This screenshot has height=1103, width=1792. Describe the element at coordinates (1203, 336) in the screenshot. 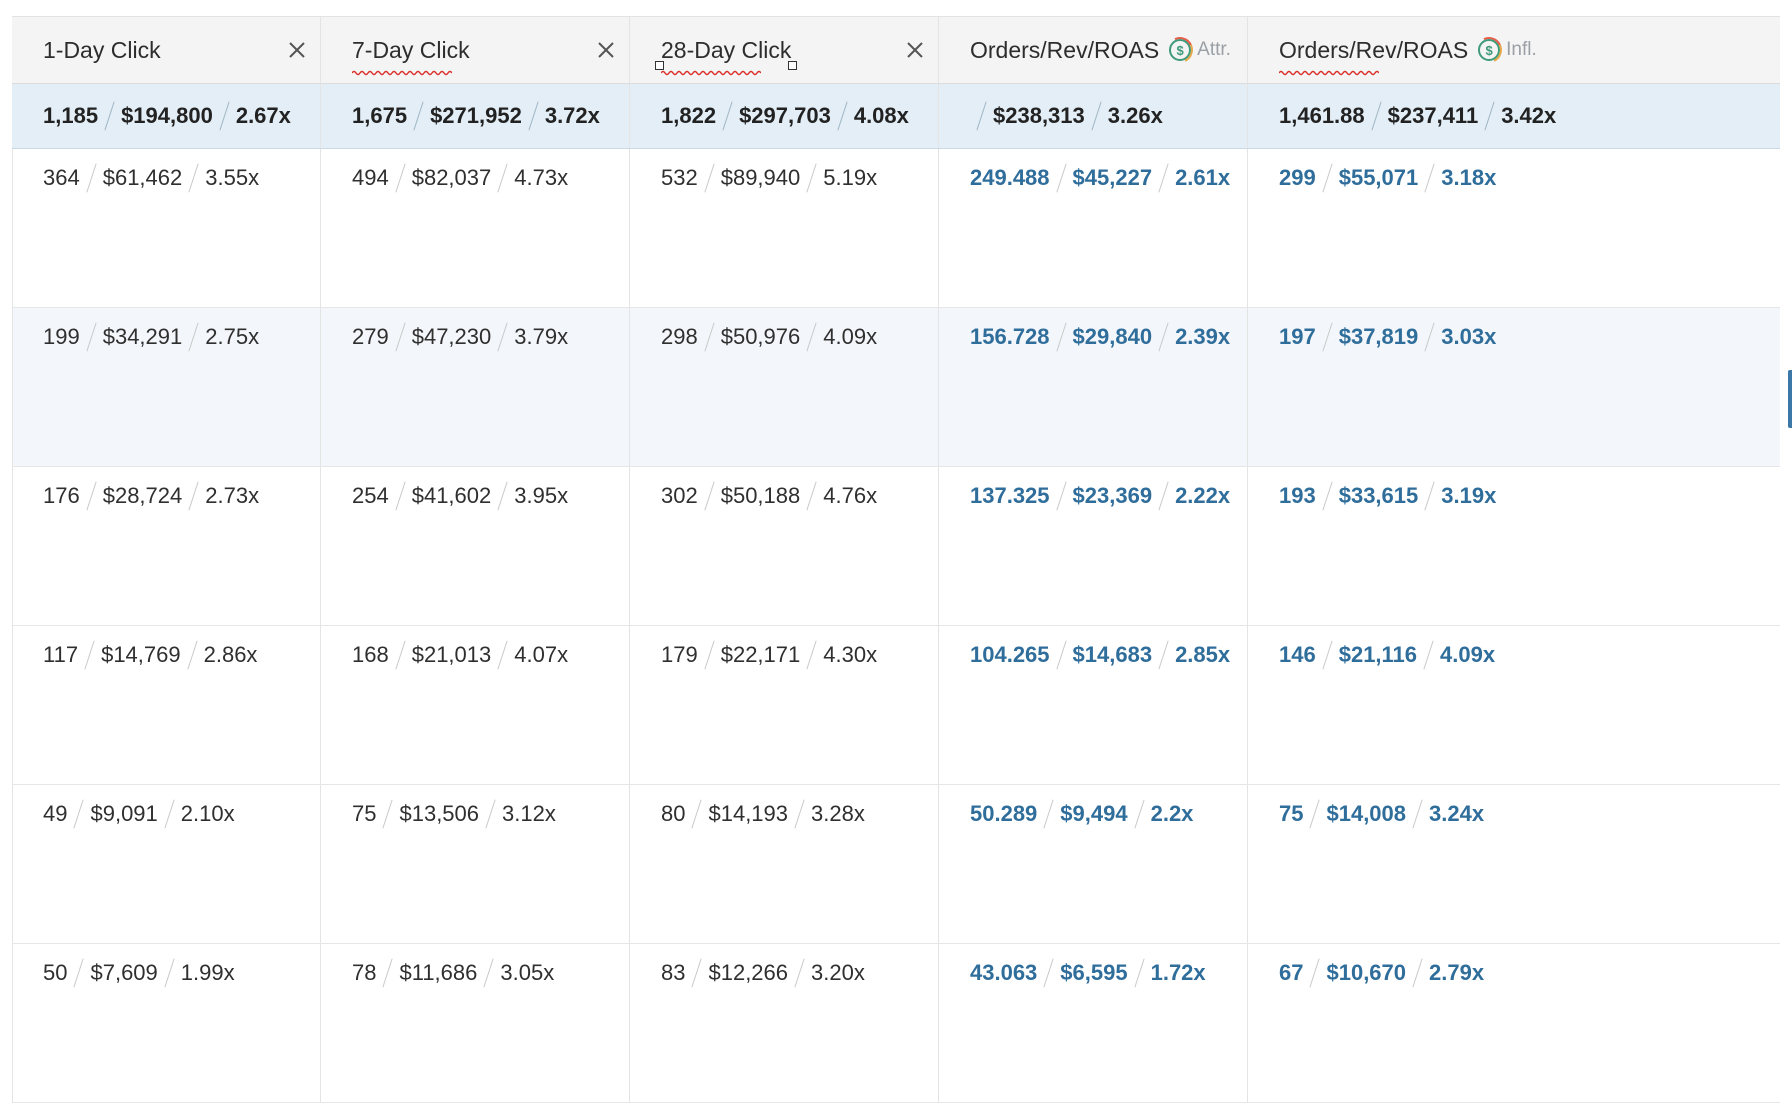

I see `cell-value: 2.39x` at that location.